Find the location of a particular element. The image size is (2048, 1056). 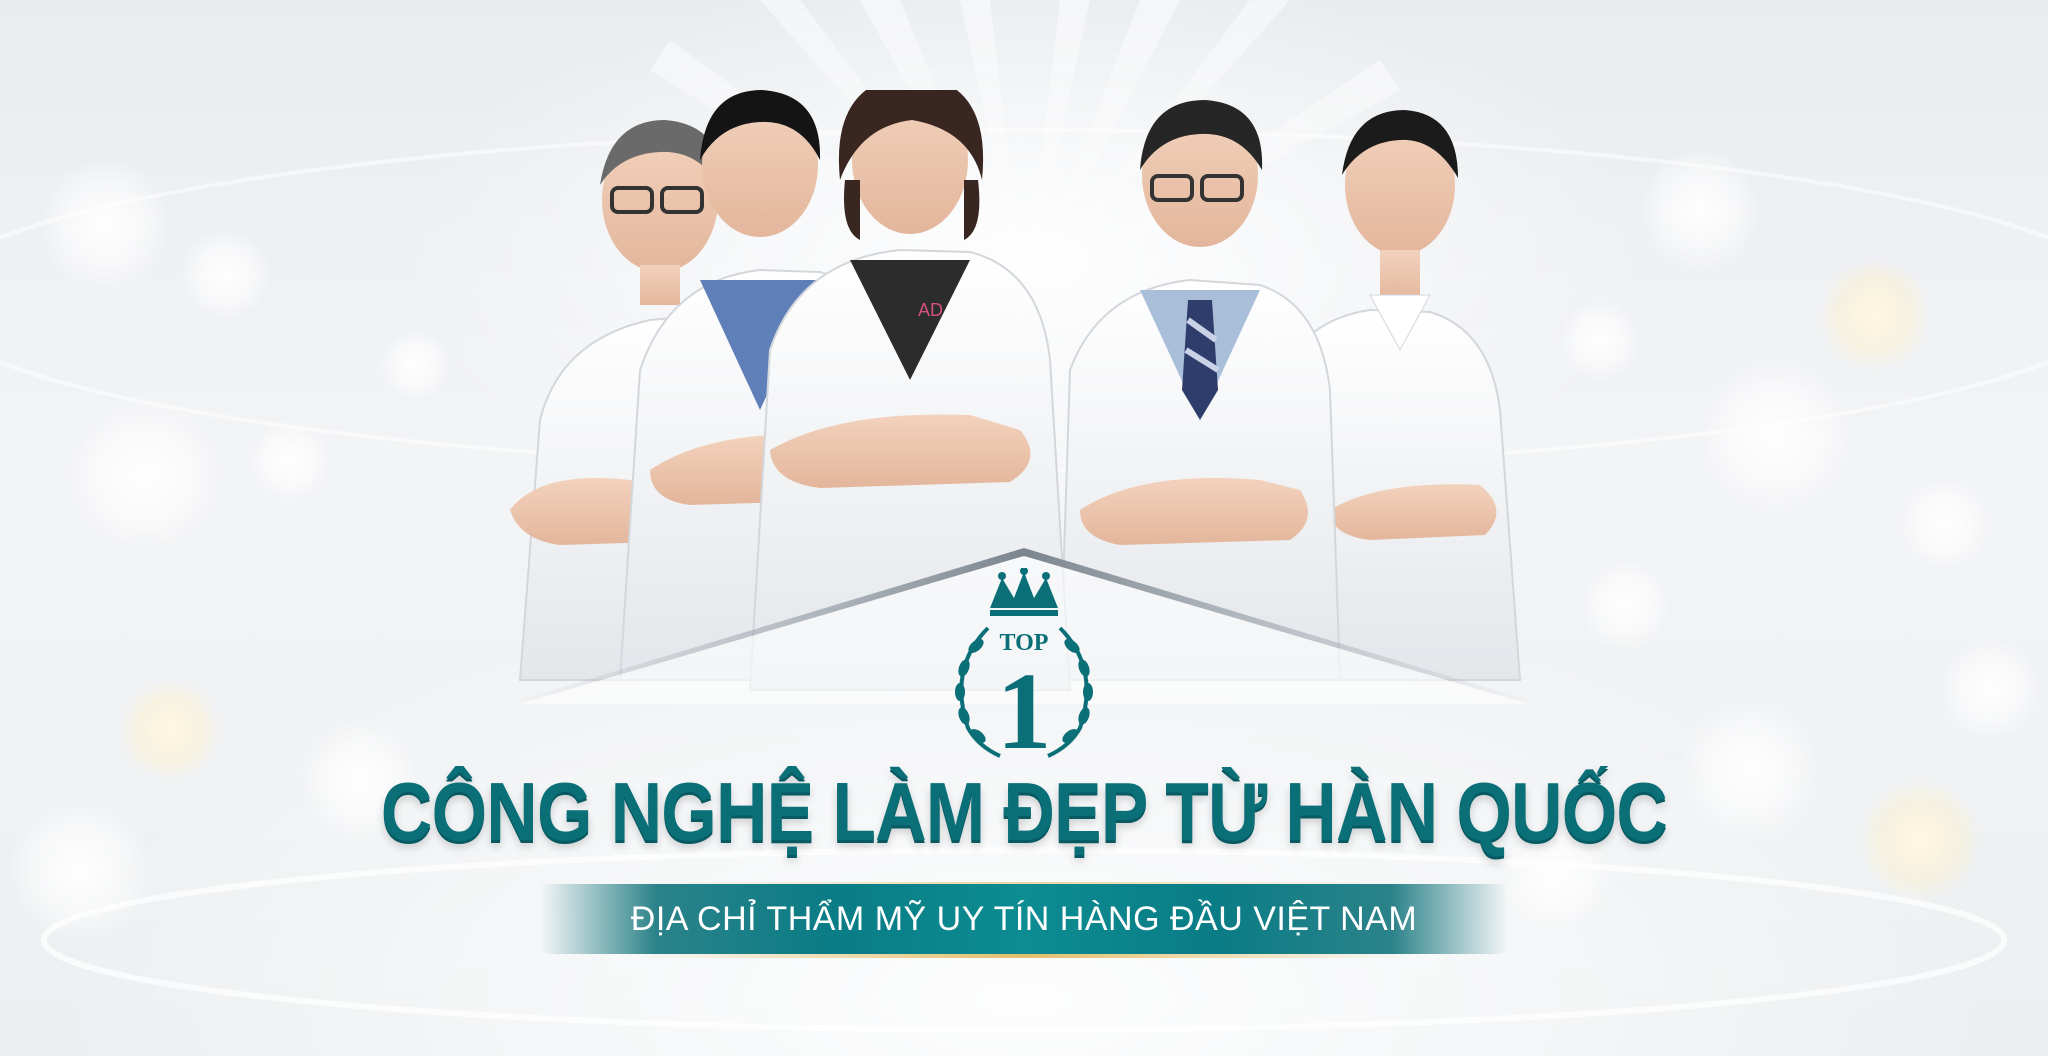

ribbon-gold-line is located at coordinates (1024, 956).